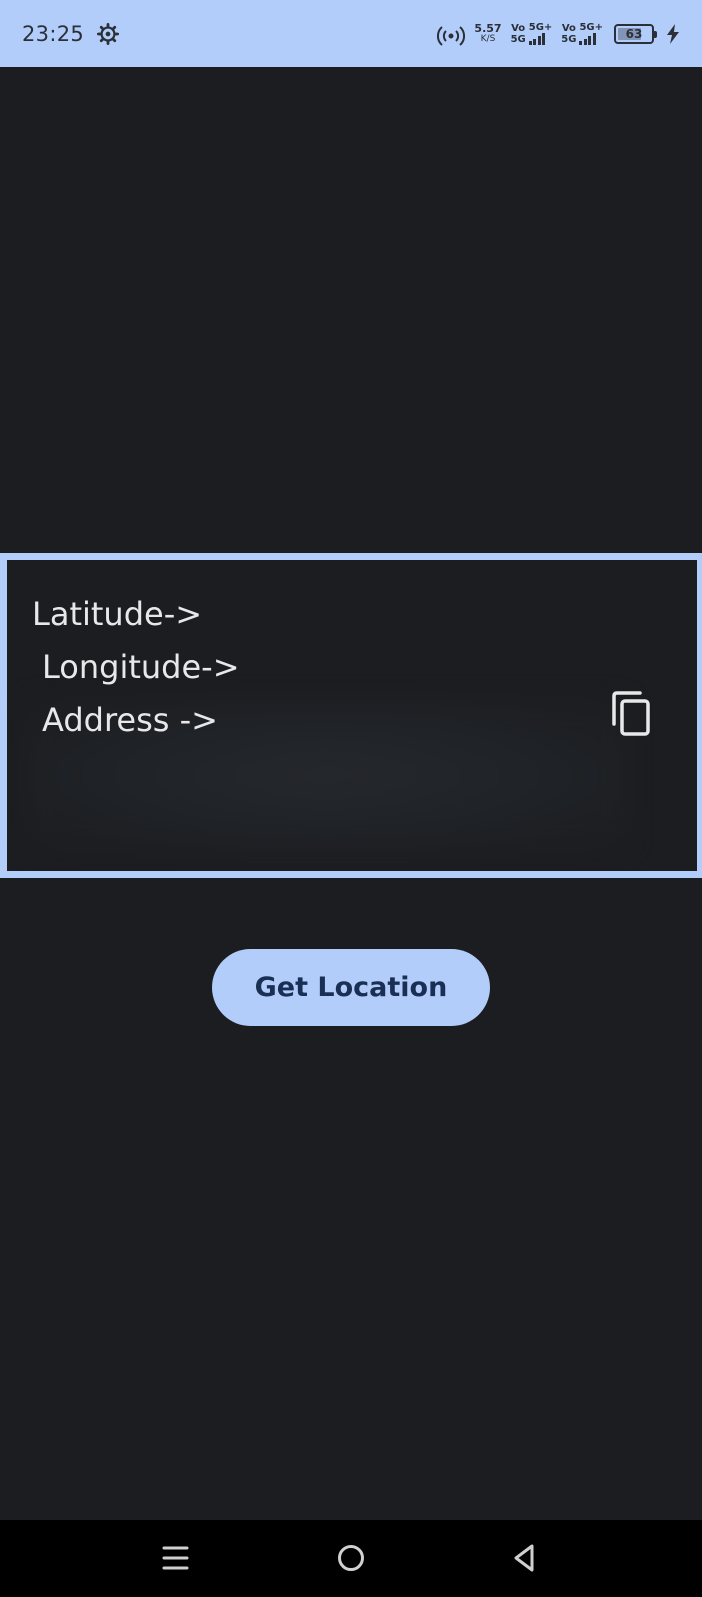  I want to click on sim1-signal: Vo 5G 5G+, so click(531, 33).